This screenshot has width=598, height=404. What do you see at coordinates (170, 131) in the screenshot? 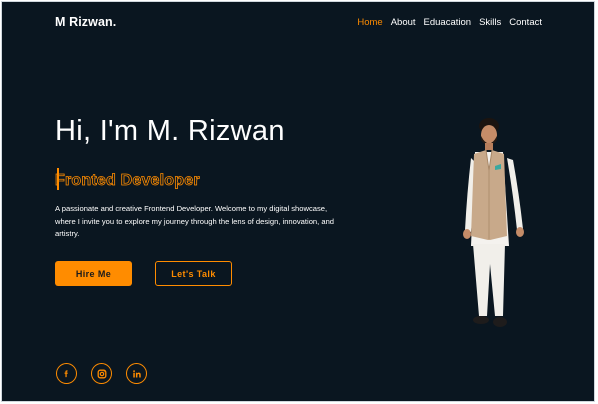
I see `hero-headline: Hi, I'm M. Rizwan` at bounding box center [170, 131].